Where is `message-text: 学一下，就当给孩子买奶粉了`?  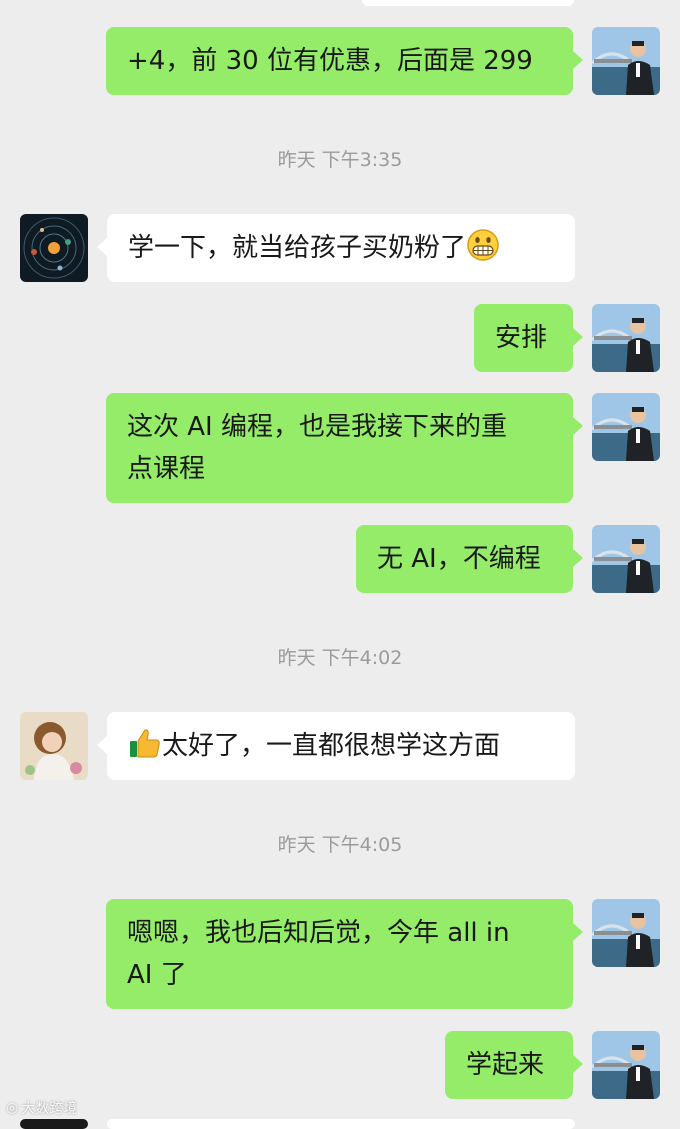
message-text: 学一下，就当给孩子买奶粉了 is located at coordinates (297, 248).